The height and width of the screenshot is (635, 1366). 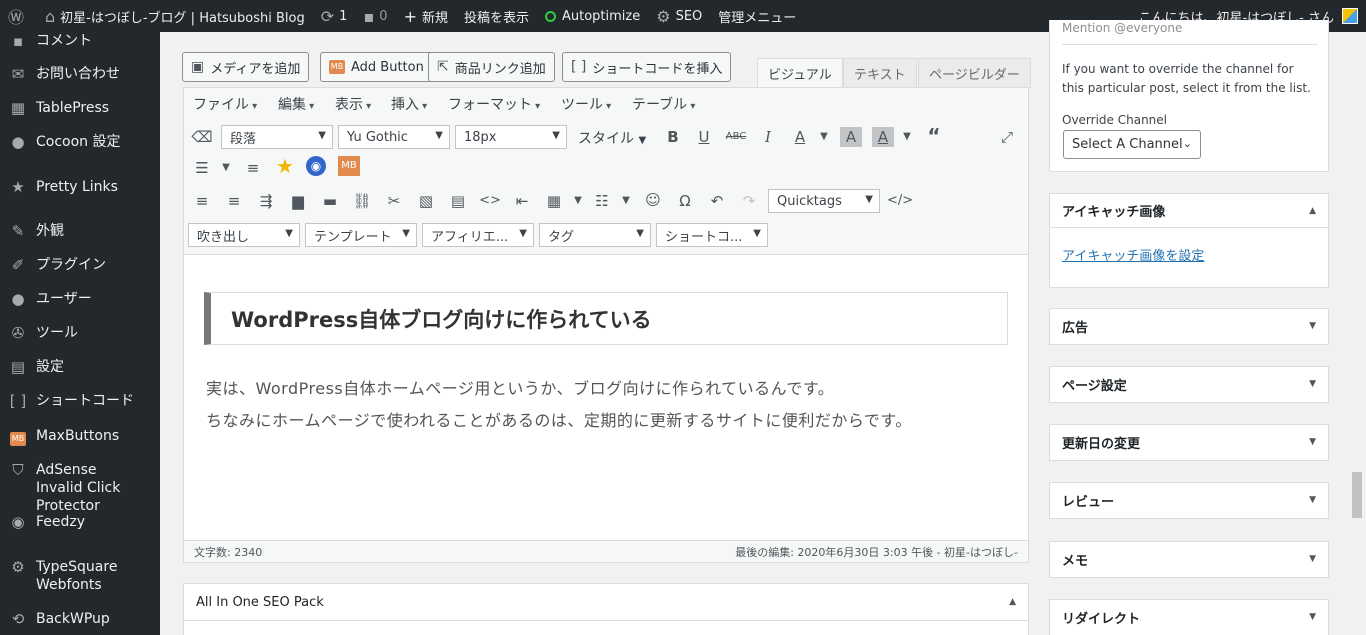 What do you see at coordinates (1189, 442) in the screenshot?
I see `update-date-box: 更新日の変更 ▼` at bounding box center [1189, 442].